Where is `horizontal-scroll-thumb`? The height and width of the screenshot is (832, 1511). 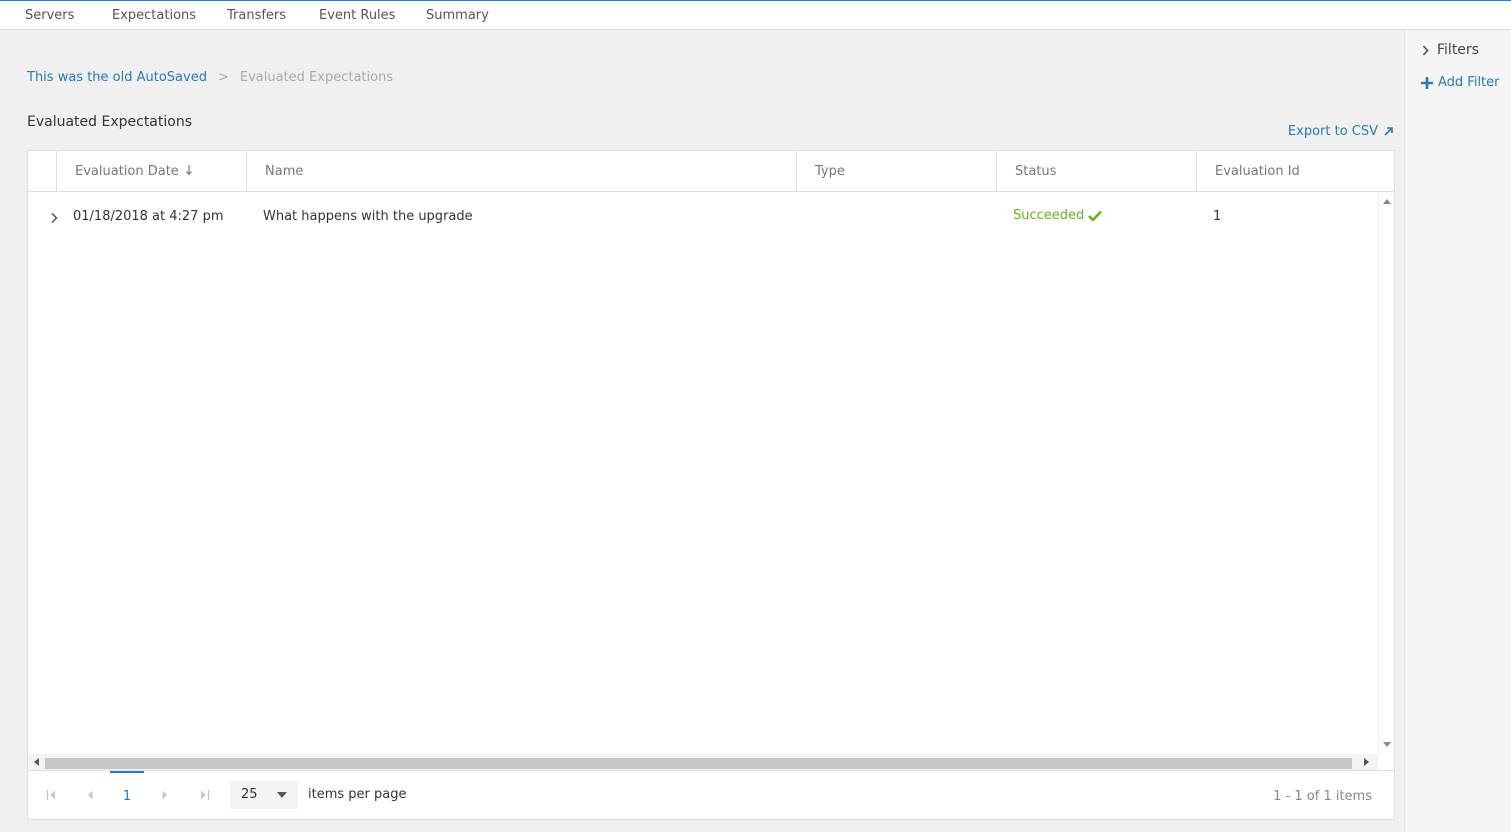
horizontal-scroll-thumb is located at coordinates (698, 763).